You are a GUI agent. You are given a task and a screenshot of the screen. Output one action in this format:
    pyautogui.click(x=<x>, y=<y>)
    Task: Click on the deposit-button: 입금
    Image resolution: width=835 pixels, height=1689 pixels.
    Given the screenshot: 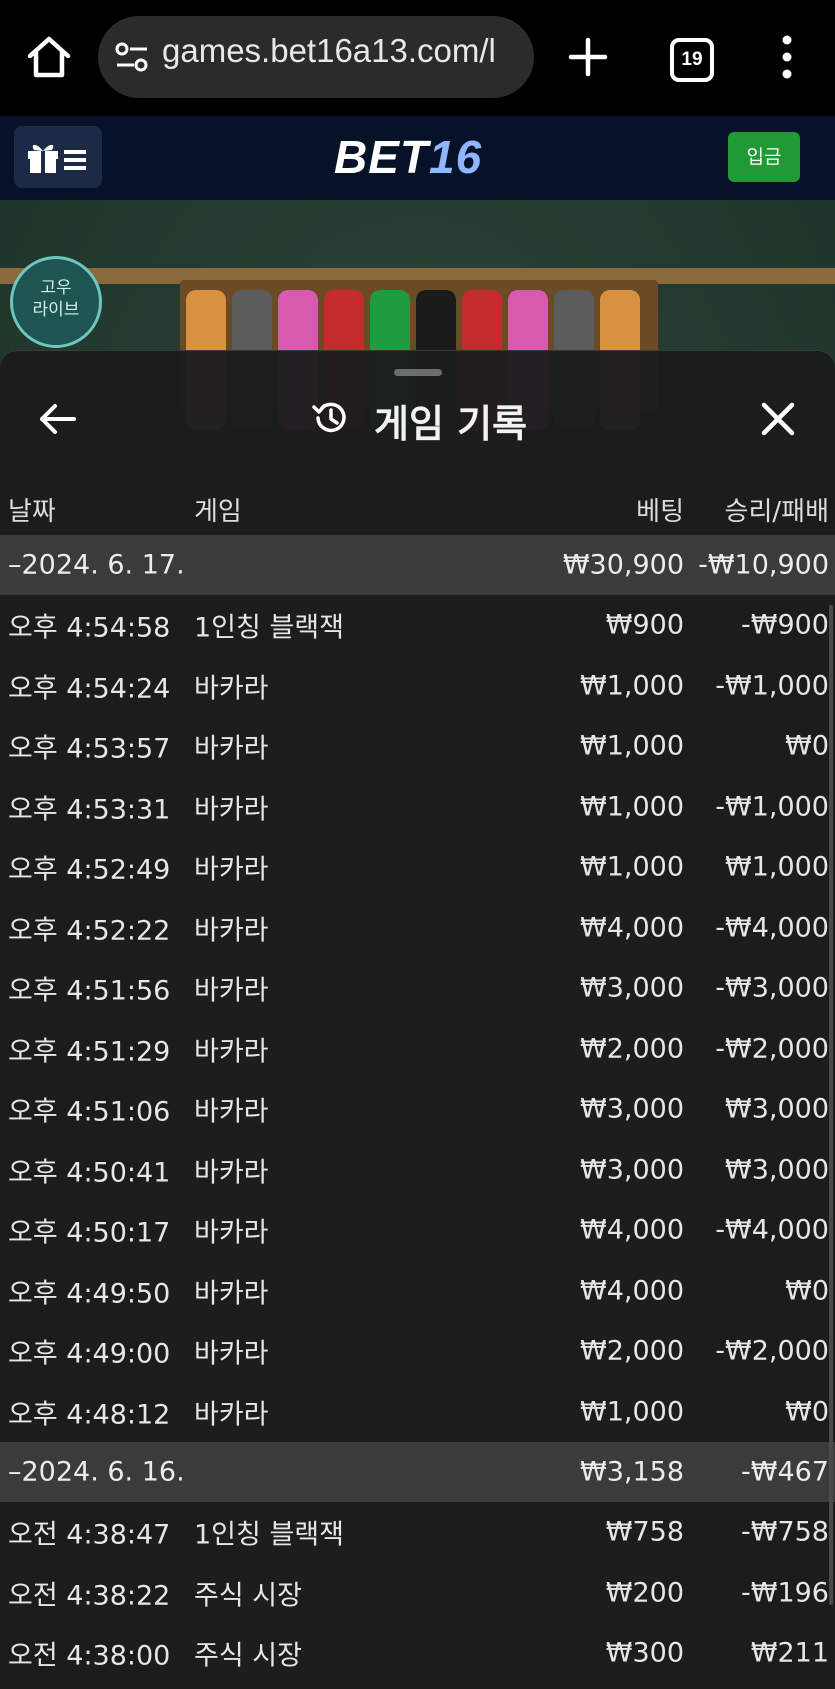 What is the action you would take?
    pyautogui.click(x=764, y=157)
    